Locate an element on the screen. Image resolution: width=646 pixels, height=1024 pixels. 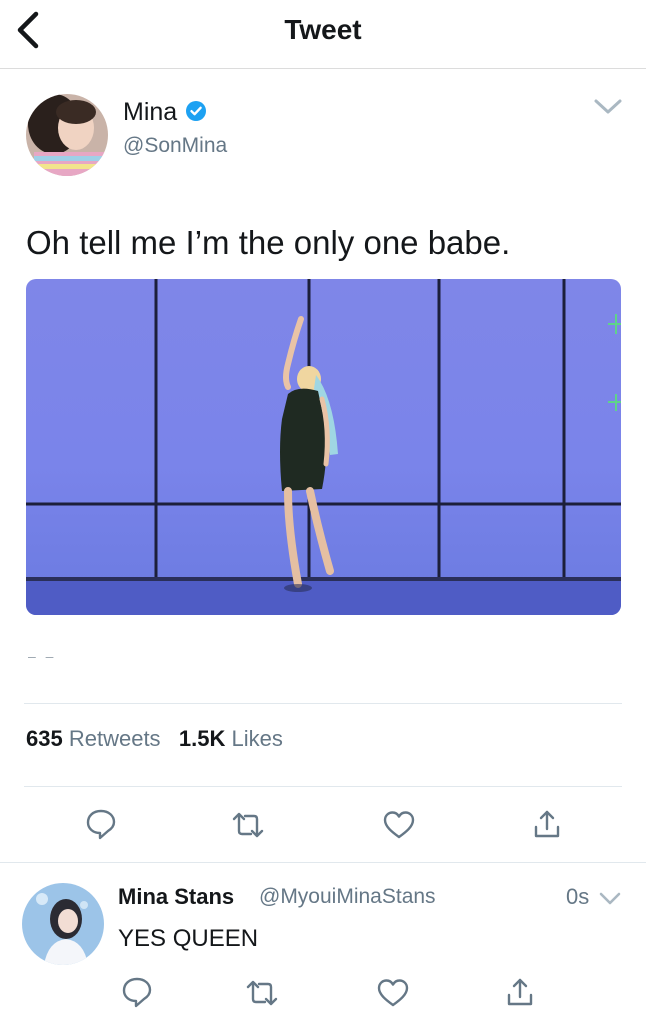
reply-author-handle: @MyouiMinaStans is located at coordinates (347, 897).